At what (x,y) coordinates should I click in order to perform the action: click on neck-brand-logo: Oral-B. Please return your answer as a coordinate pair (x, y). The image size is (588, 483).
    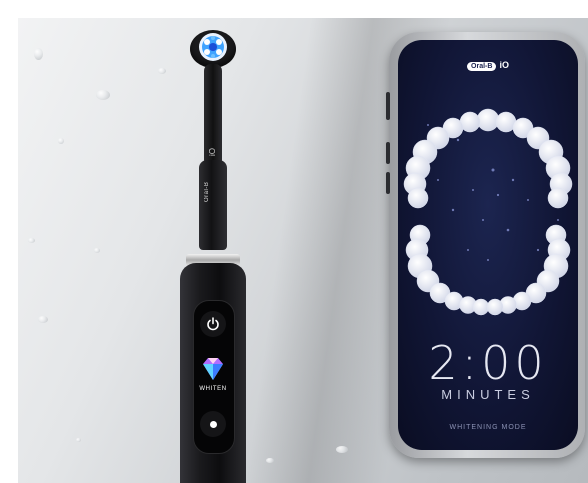
    Looking at the image, I should click on (207, 192).